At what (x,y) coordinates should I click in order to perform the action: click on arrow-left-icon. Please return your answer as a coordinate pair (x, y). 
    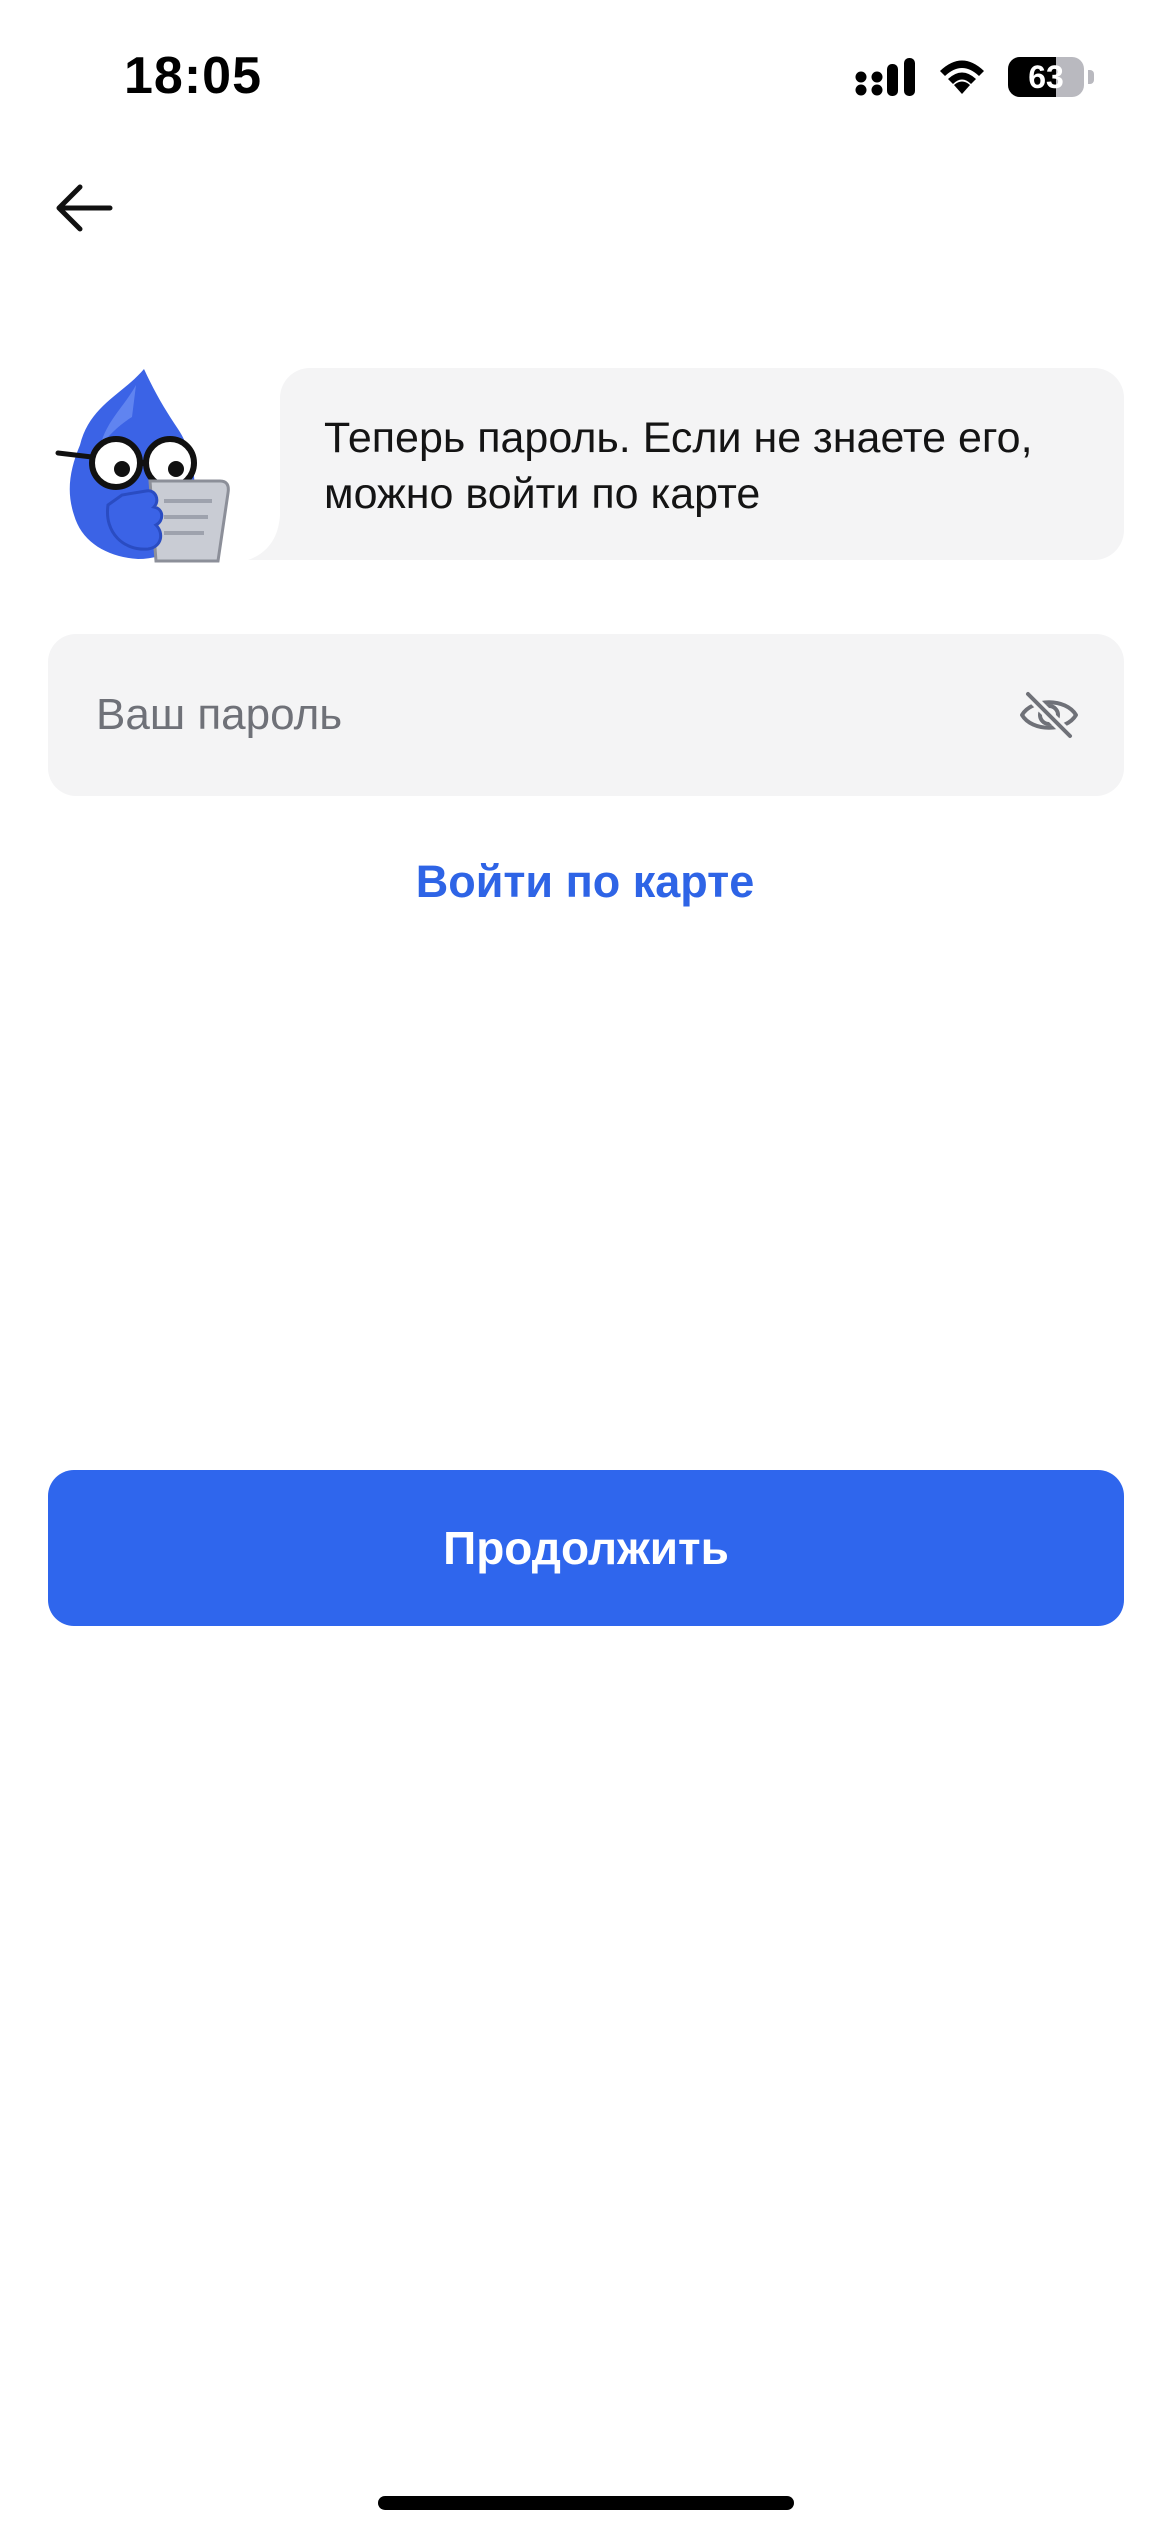
    Looking at the image, I should click on (84, 208).